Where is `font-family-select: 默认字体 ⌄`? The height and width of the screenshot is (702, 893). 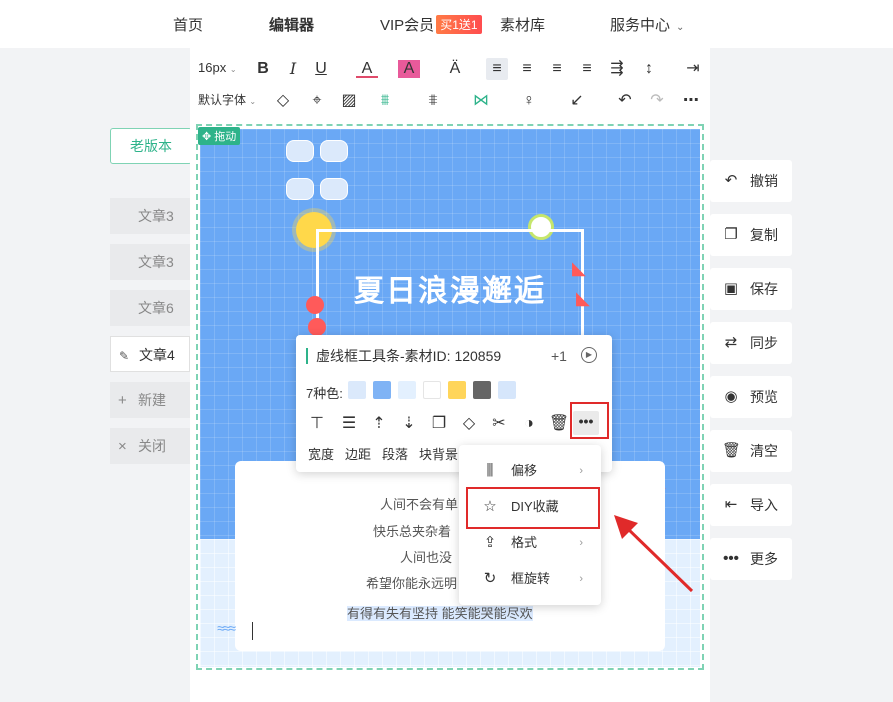
font-family-select: 默认字体 ⌄ is located at coordinates (227, 100).